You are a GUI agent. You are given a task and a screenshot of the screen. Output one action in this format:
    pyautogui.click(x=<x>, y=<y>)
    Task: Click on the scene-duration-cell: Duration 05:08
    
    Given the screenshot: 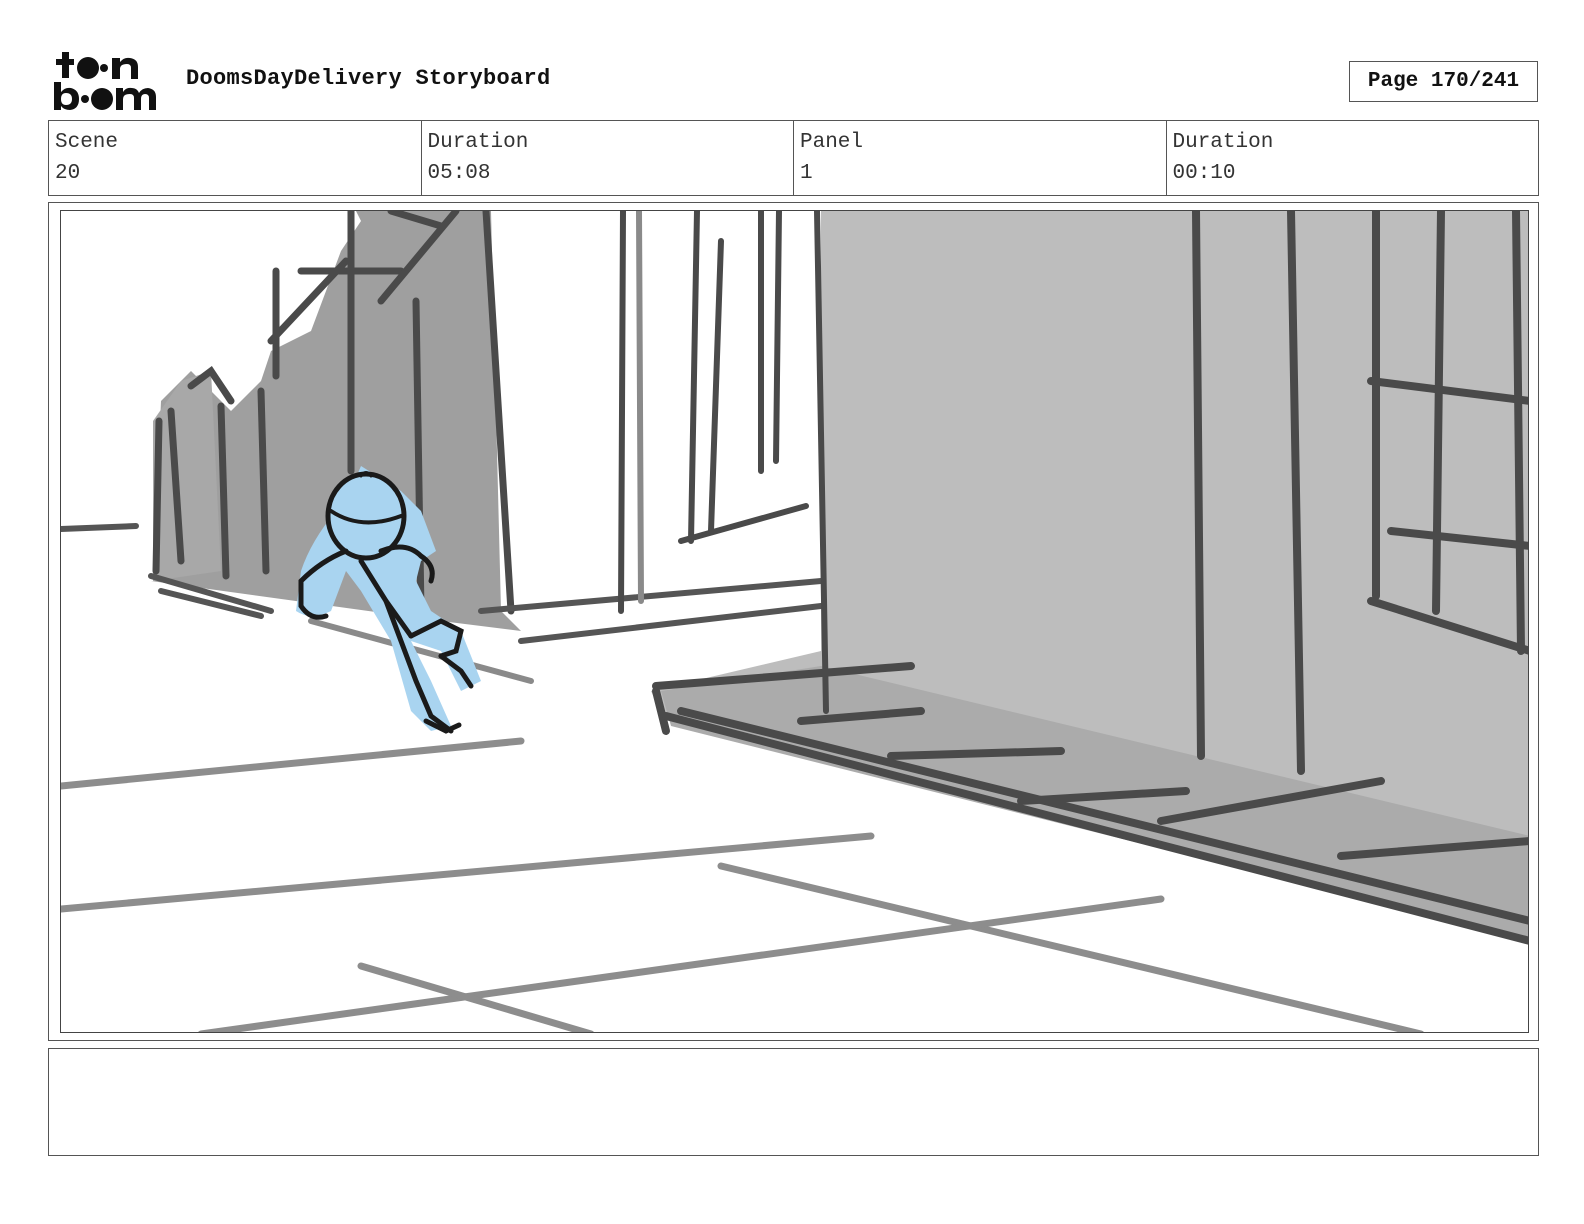 What is the action you would take?
    pyautogui.click(x=608, y=158)
    